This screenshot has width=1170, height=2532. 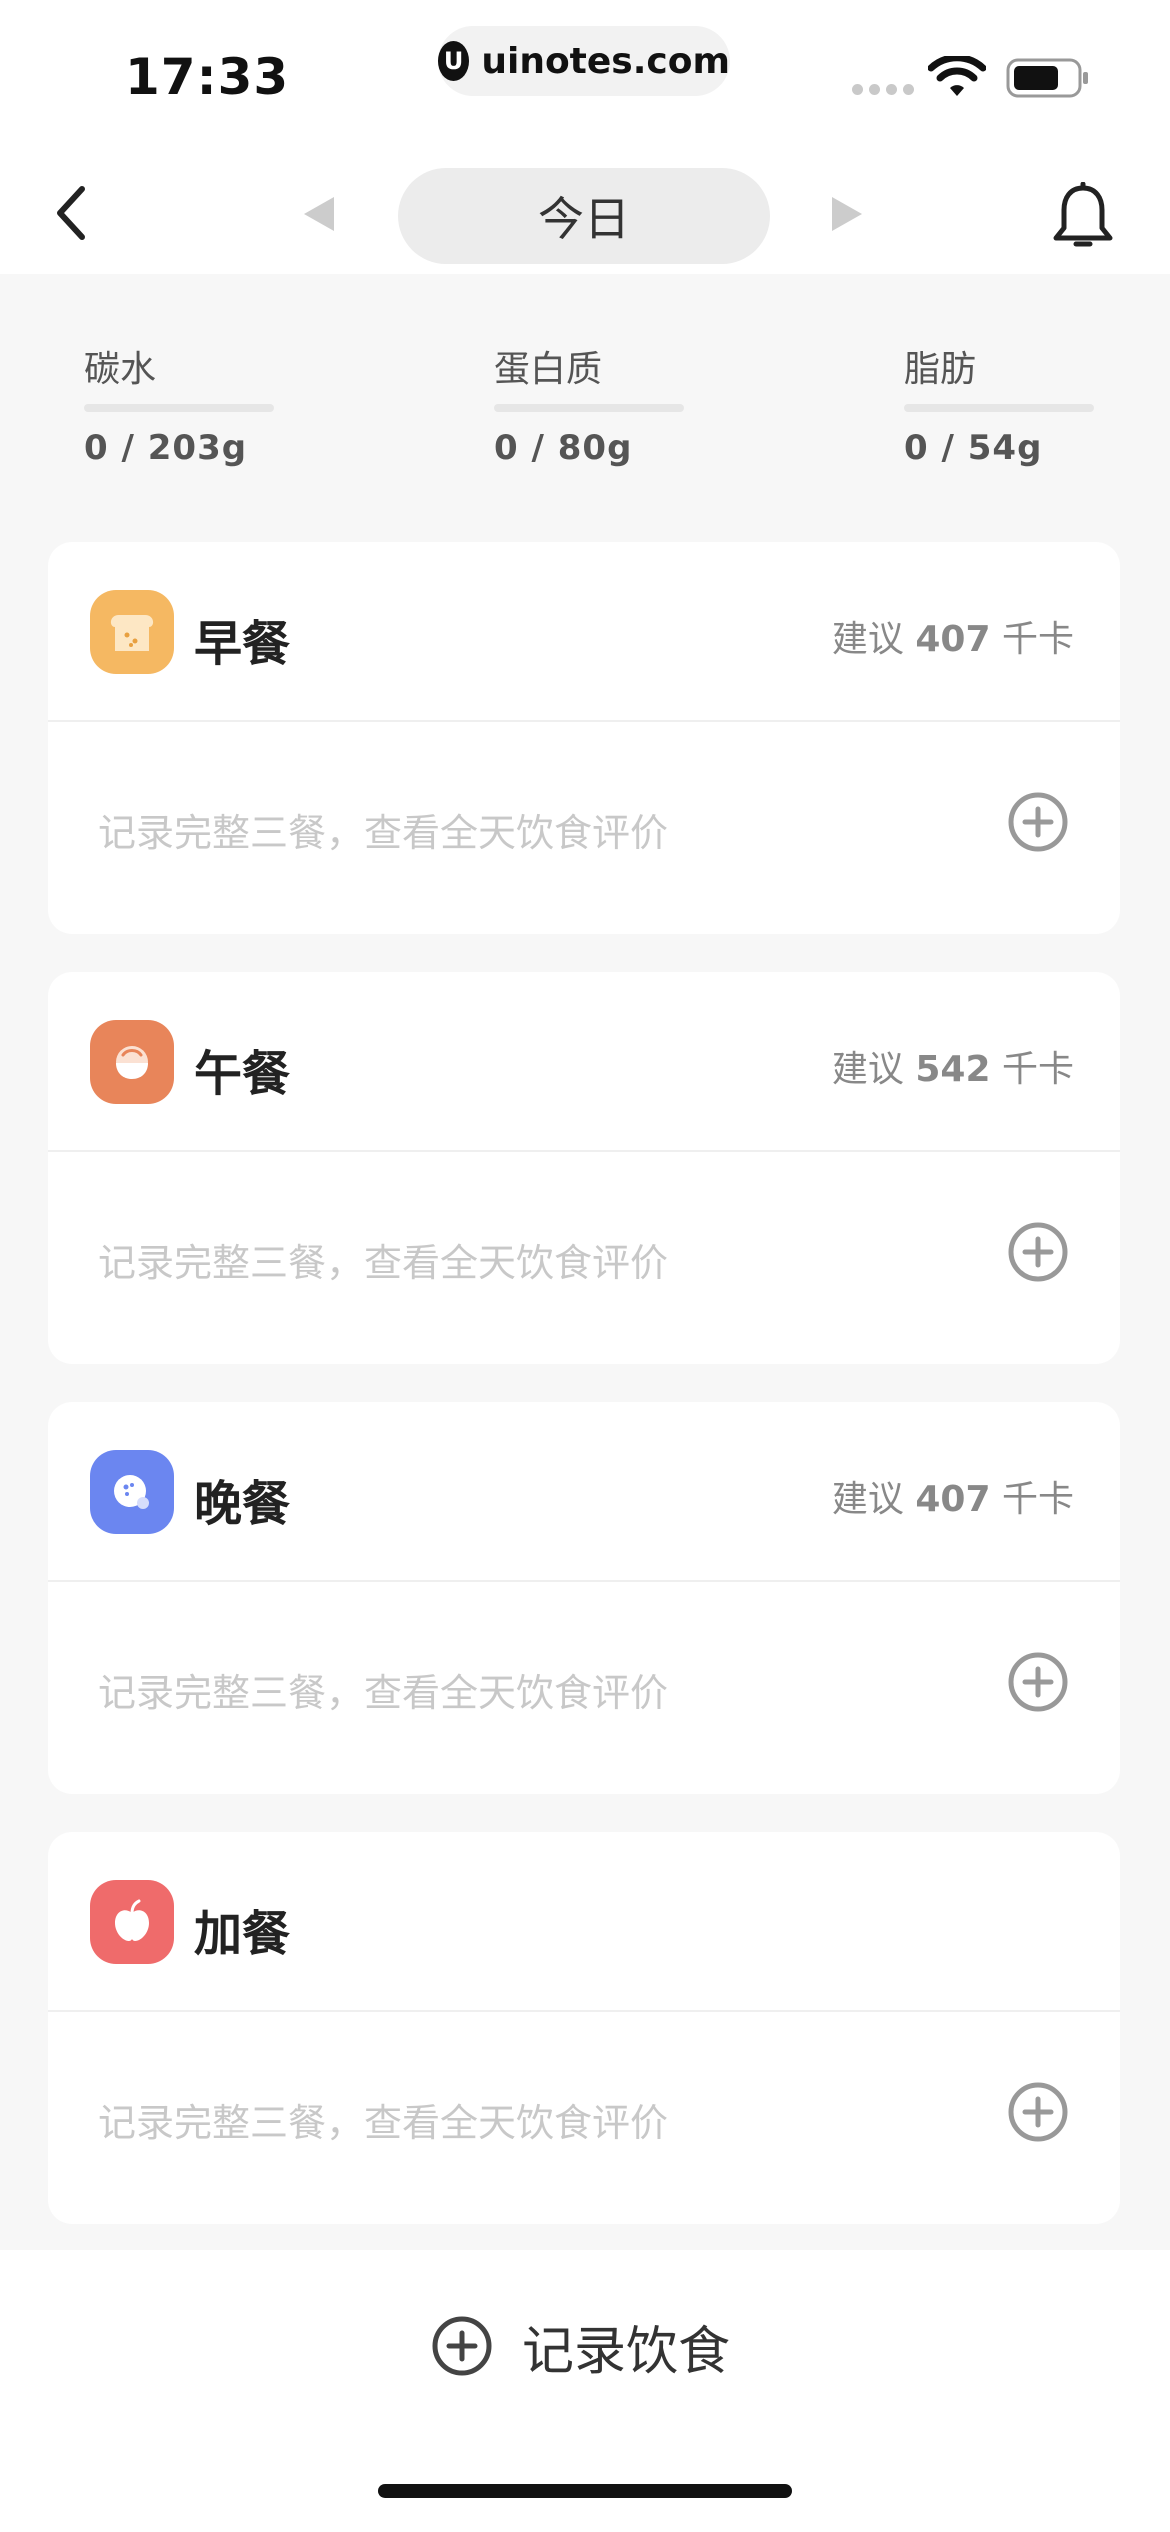 What do you see at coordinates (953, 1069) in the screenshot?
I see `suggest-kcal: 542` at bounding box center [953, 1069].